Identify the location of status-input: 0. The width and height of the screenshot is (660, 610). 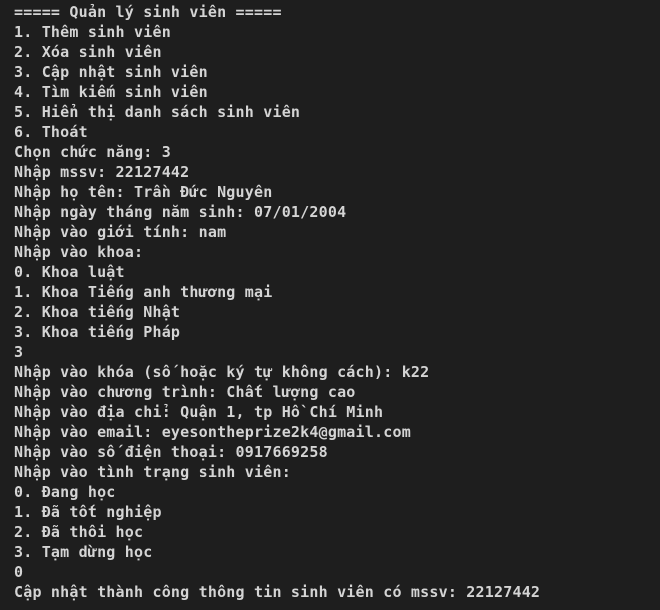
(19, 572).